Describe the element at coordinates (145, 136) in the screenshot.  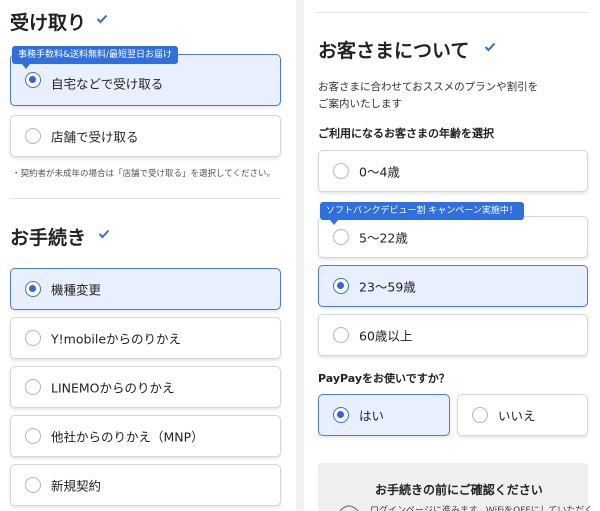
I see `receive-option-store: 店舗で受け取る` at that location.